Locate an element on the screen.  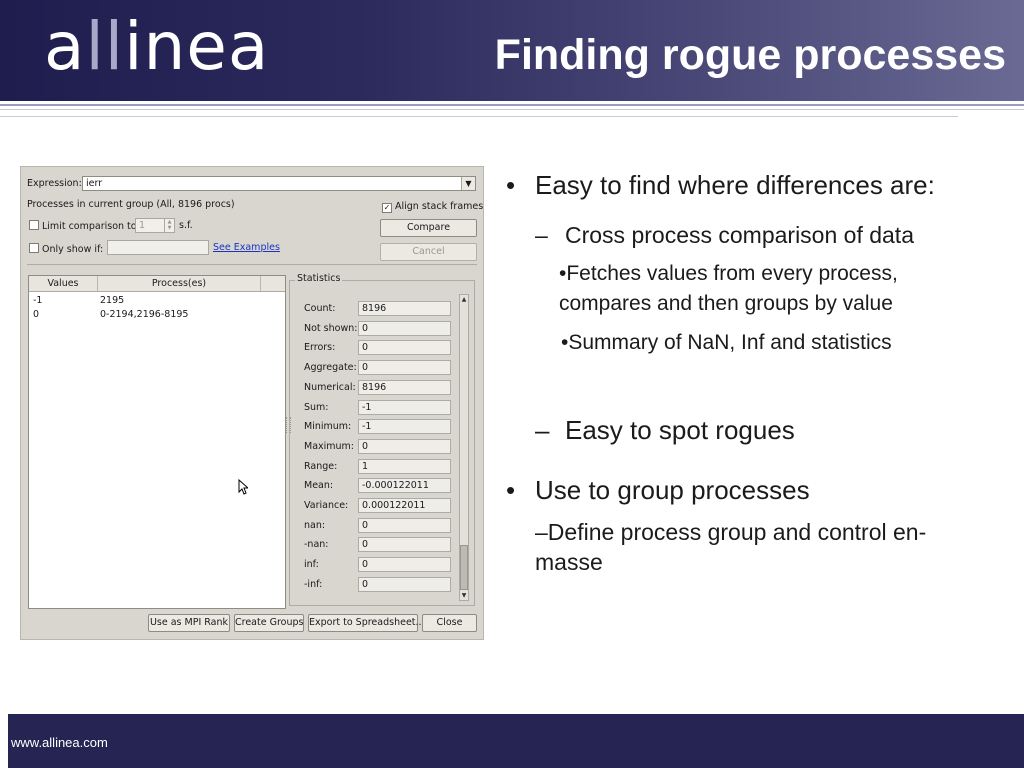
statistic-value: 8196 is located at coordinates (404, 308).